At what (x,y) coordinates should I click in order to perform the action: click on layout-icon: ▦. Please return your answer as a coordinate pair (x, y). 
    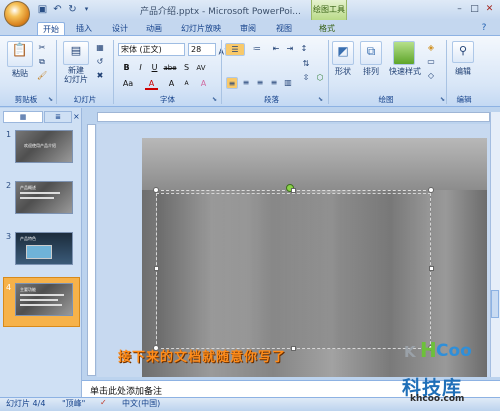
    Looking at the image, I should click on (100, 48).